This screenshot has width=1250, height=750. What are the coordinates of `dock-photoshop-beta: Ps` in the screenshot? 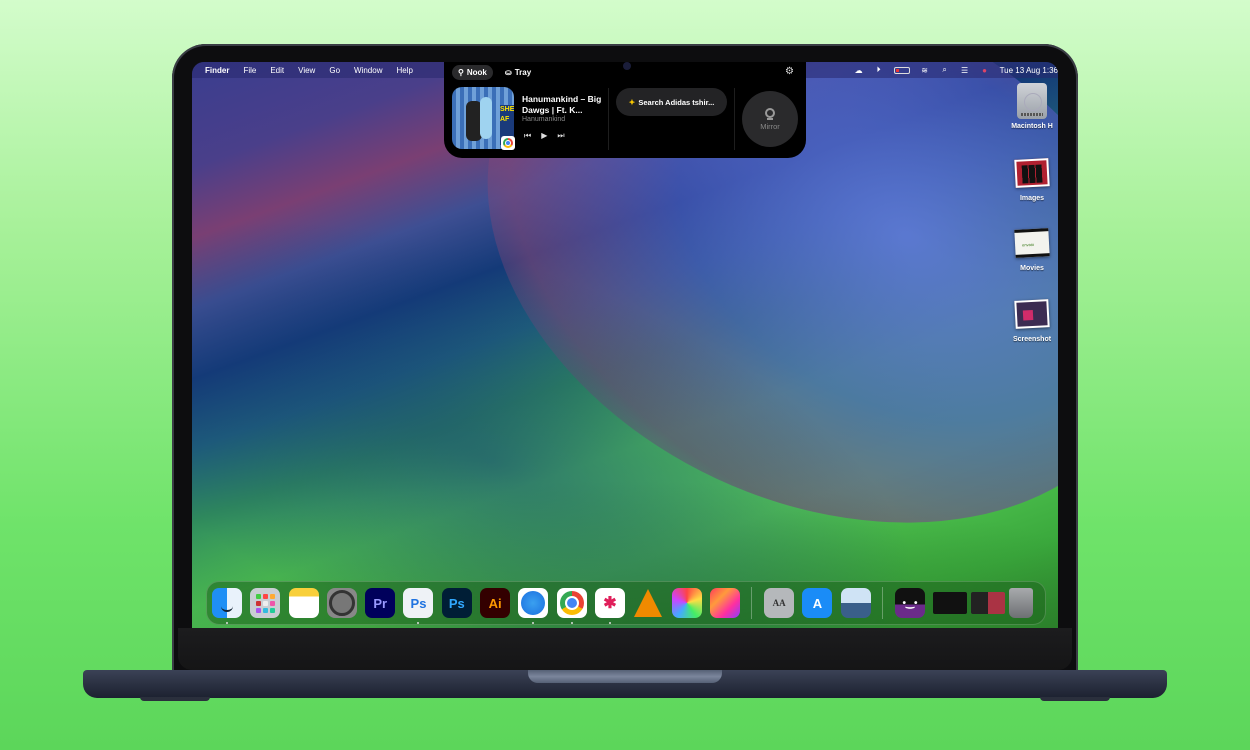 It's located at (418, 606).